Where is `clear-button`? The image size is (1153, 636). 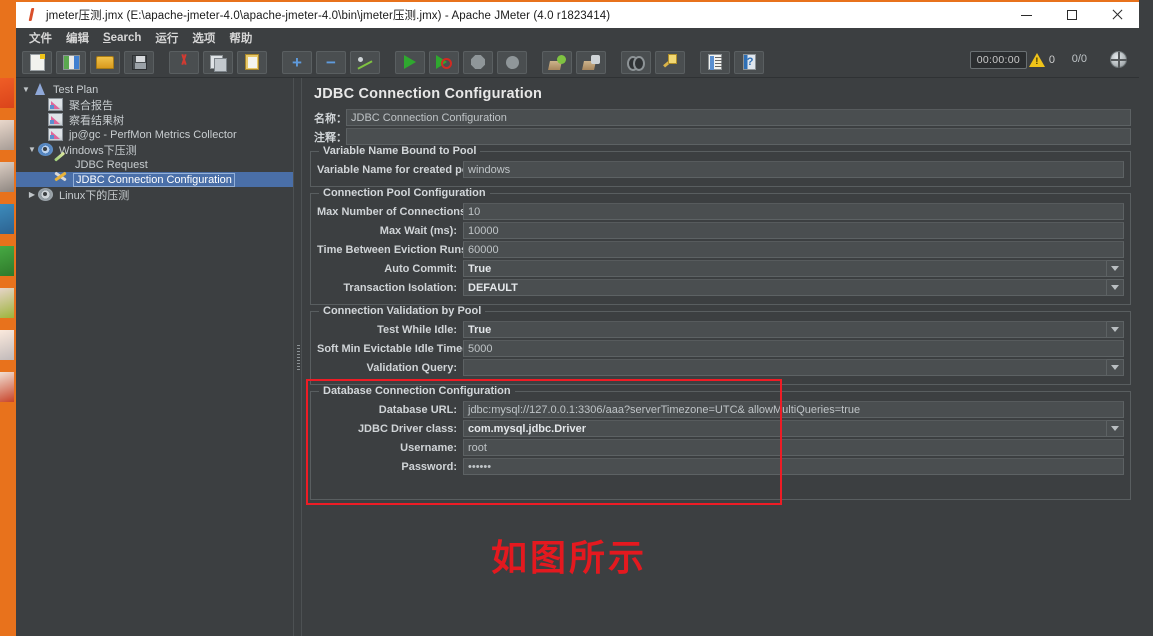 clear-button is located at coordinates (557, 62).